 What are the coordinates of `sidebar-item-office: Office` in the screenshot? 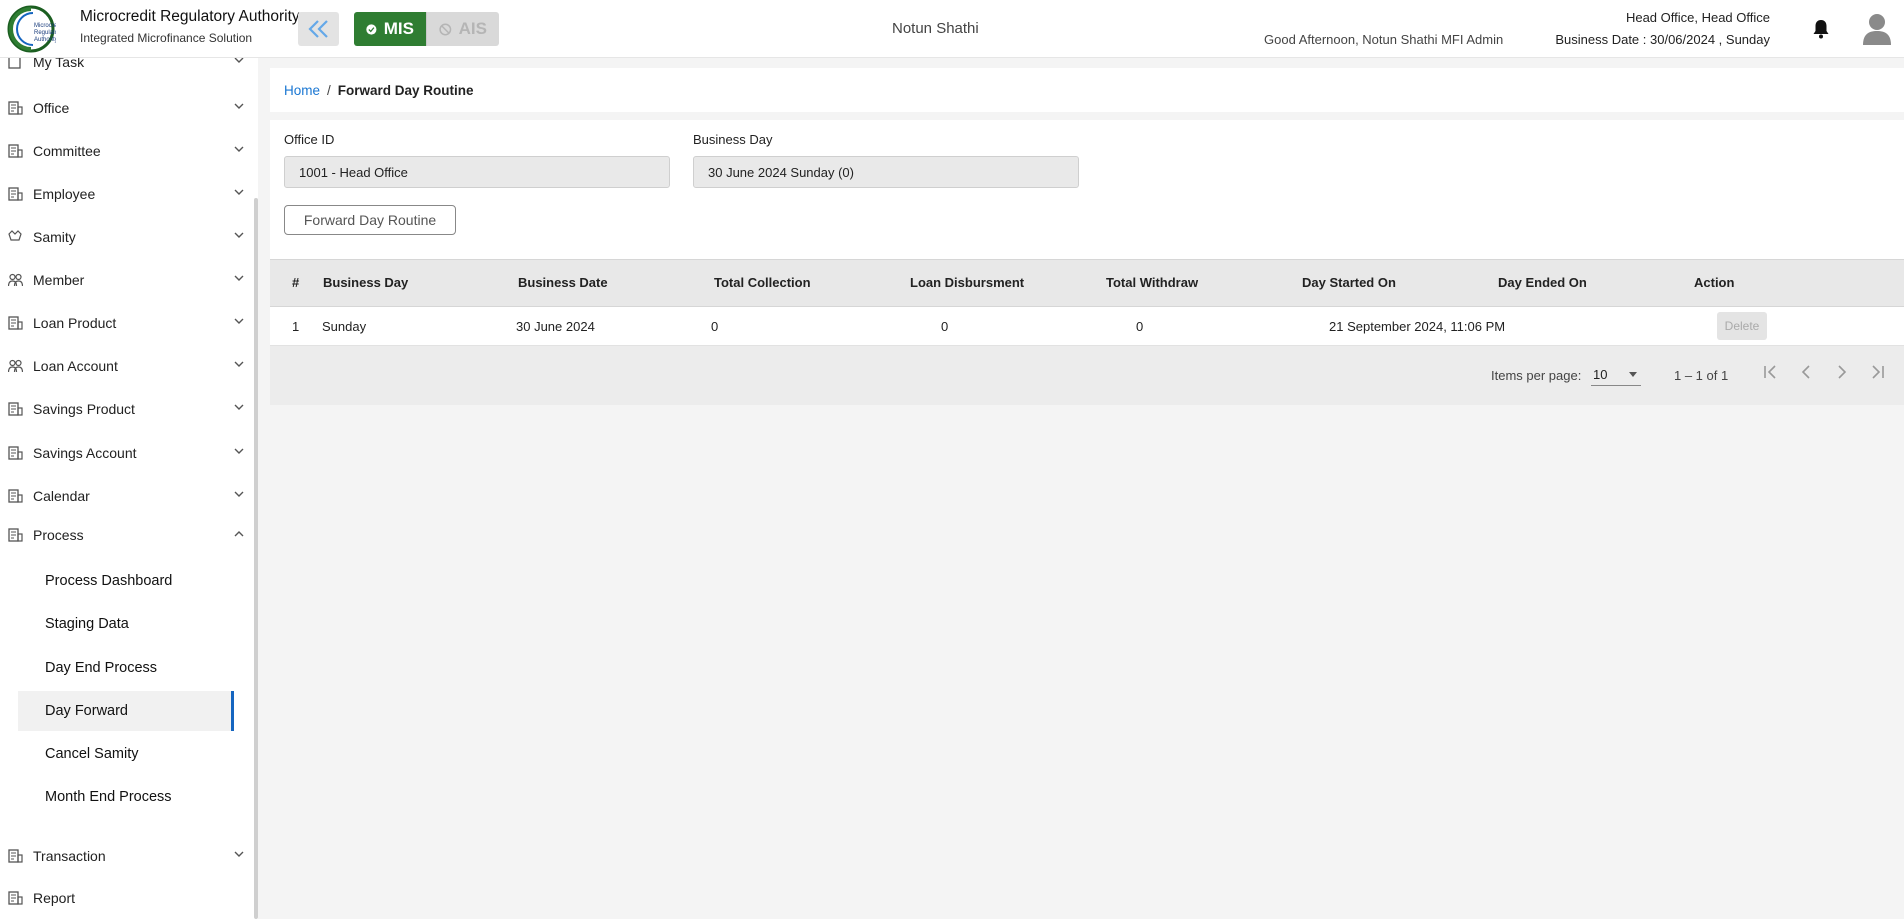 It's located at (125, 108).